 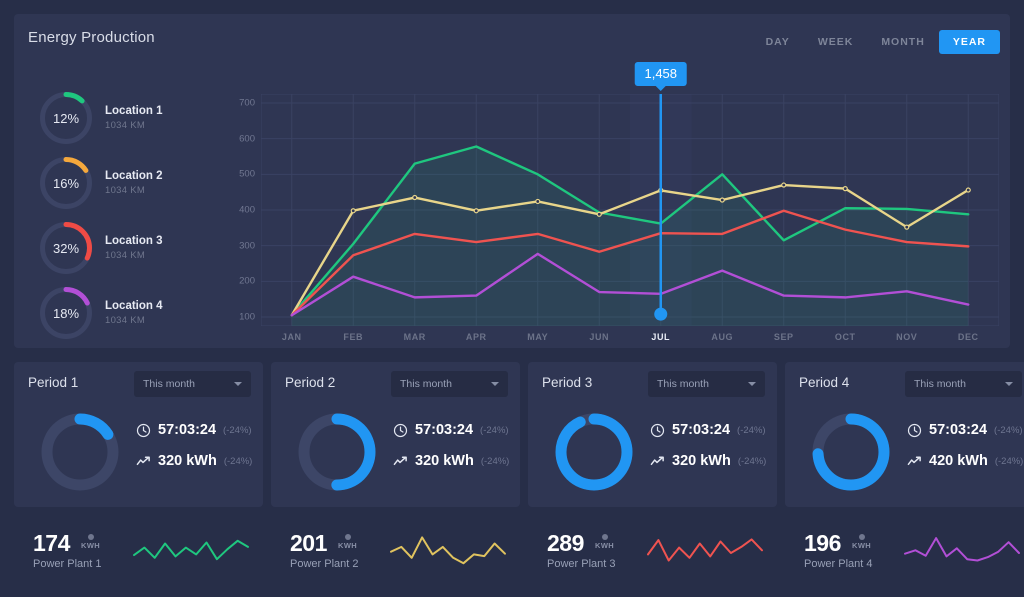 I want to click on power-plant-card: 289 KWH Power Plant 3, so click(x=652, y=551).